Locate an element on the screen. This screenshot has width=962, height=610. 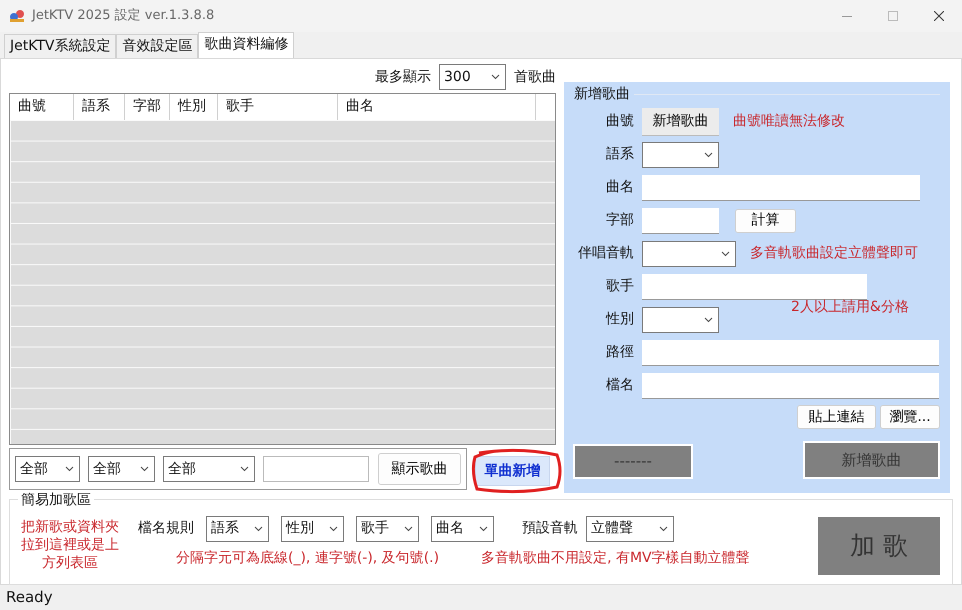
drop-hint: 把新歌或資料夾拉到這裡或是上方列表區 is located at coordinates (70, 545).